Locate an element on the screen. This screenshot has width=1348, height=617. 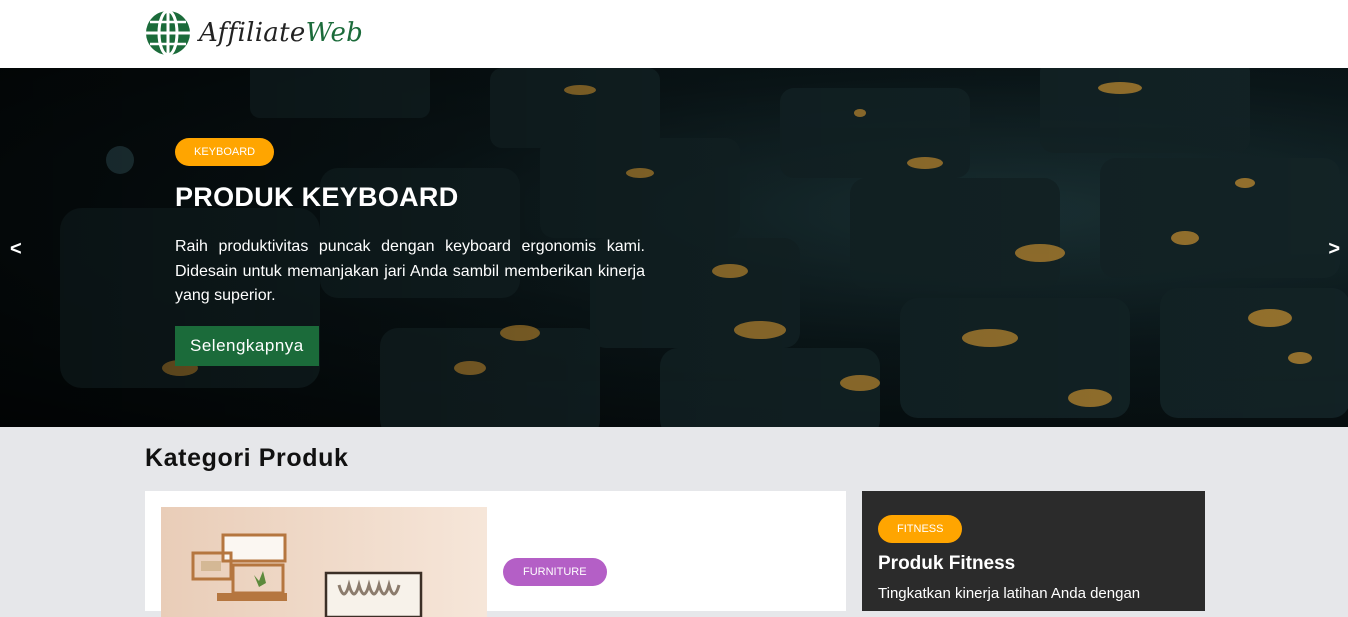
carousel-next-icon: > is located at coordinates (1334, 249).